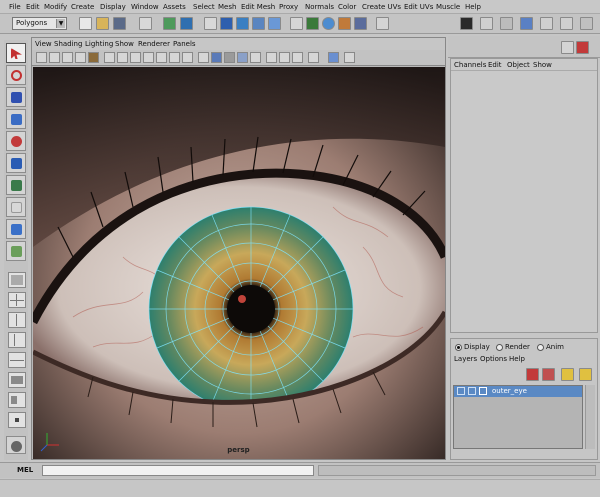 The image size is (600, 497). What do you see at coordinates (16, 97) in the screenshot?
I see `paint-select-tool` at bounding box center [16, 97].